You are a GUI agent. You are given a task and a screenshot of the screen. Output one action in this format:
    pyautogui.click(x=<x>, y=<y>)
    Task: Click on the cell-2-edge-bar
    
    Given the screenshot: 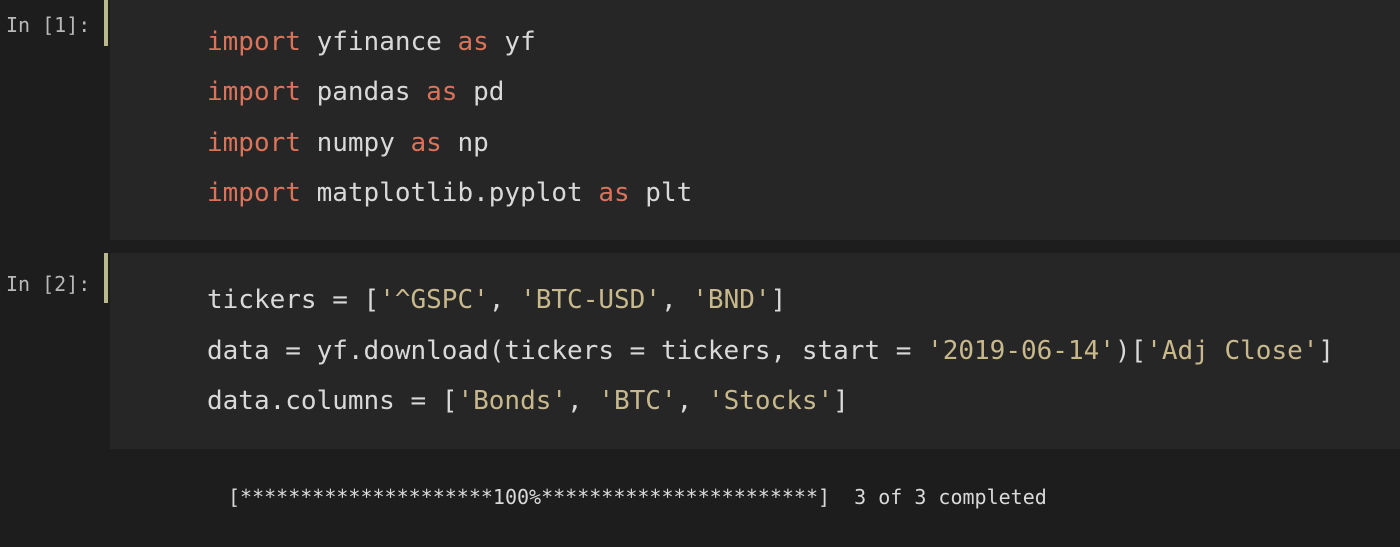 What is the action you would take?
    pyautogui.click(x=106, y=278)
    